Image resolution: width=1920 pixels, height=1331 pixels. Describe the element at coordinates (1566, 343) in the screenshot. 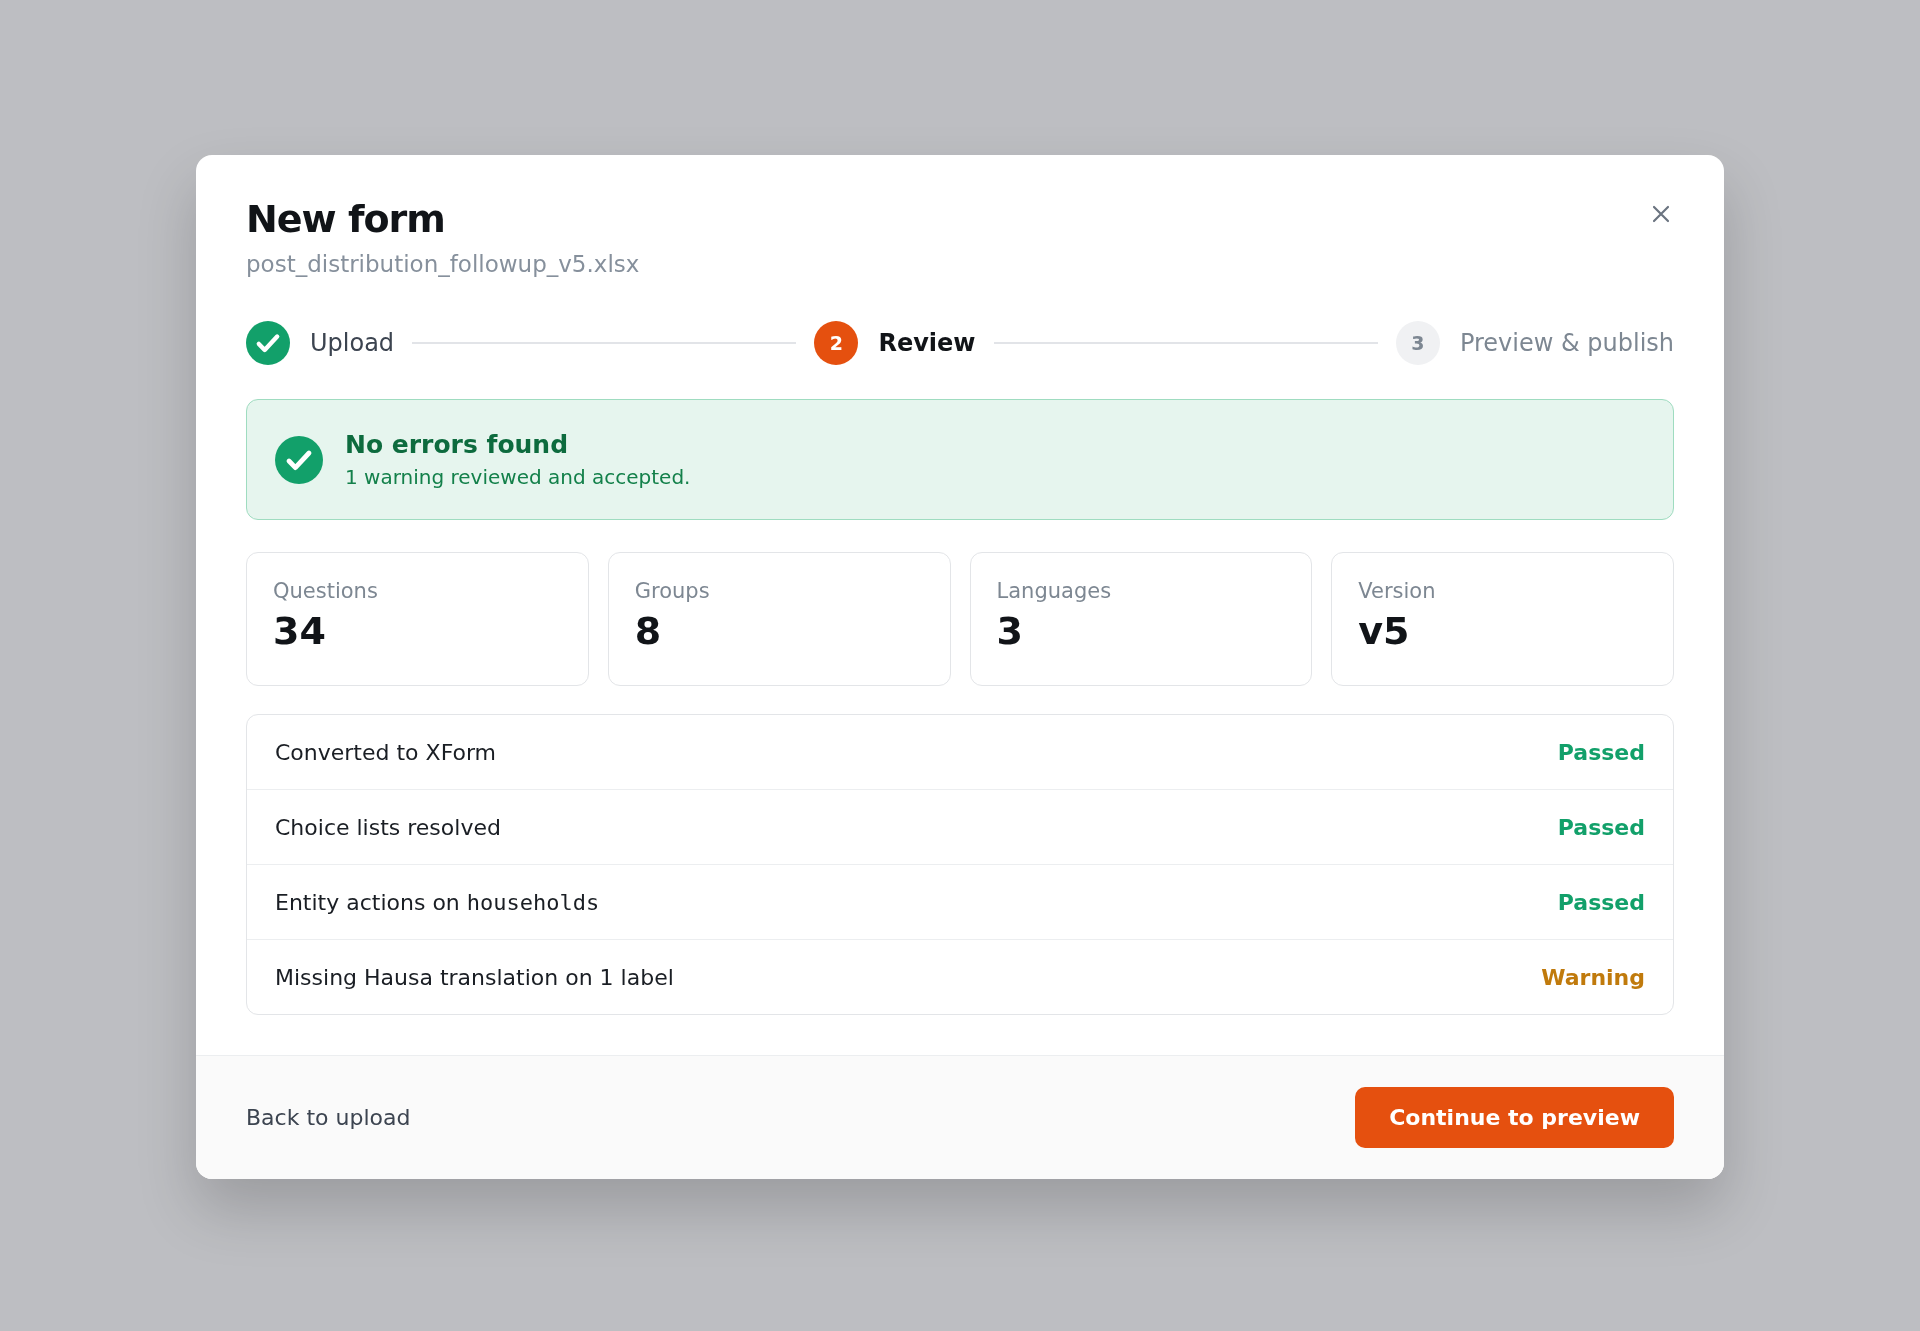

I see `step-label: Preview & publish` at that location.